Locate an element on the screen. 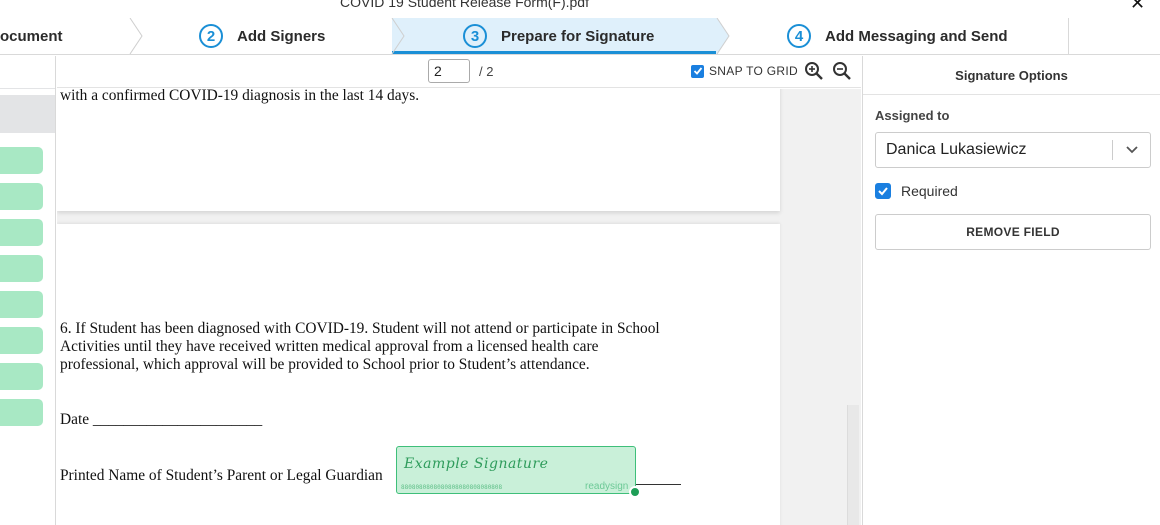 Image resolution: width=1160 pixels, height=525 pixels. step-label: Add Messaging and Send is located at coordinates (916, 36).